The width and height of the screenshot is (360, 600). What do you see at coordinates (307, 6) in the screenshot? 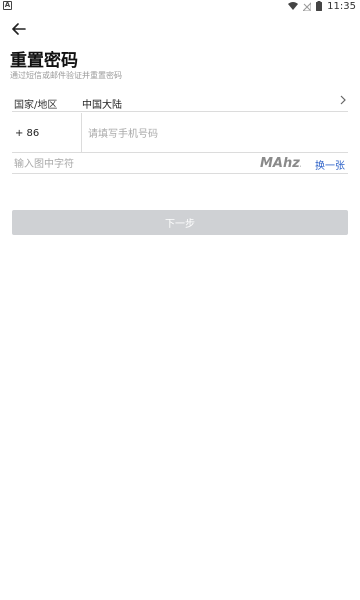
I see `no-signal-icon` at bounding box center [307, 6].